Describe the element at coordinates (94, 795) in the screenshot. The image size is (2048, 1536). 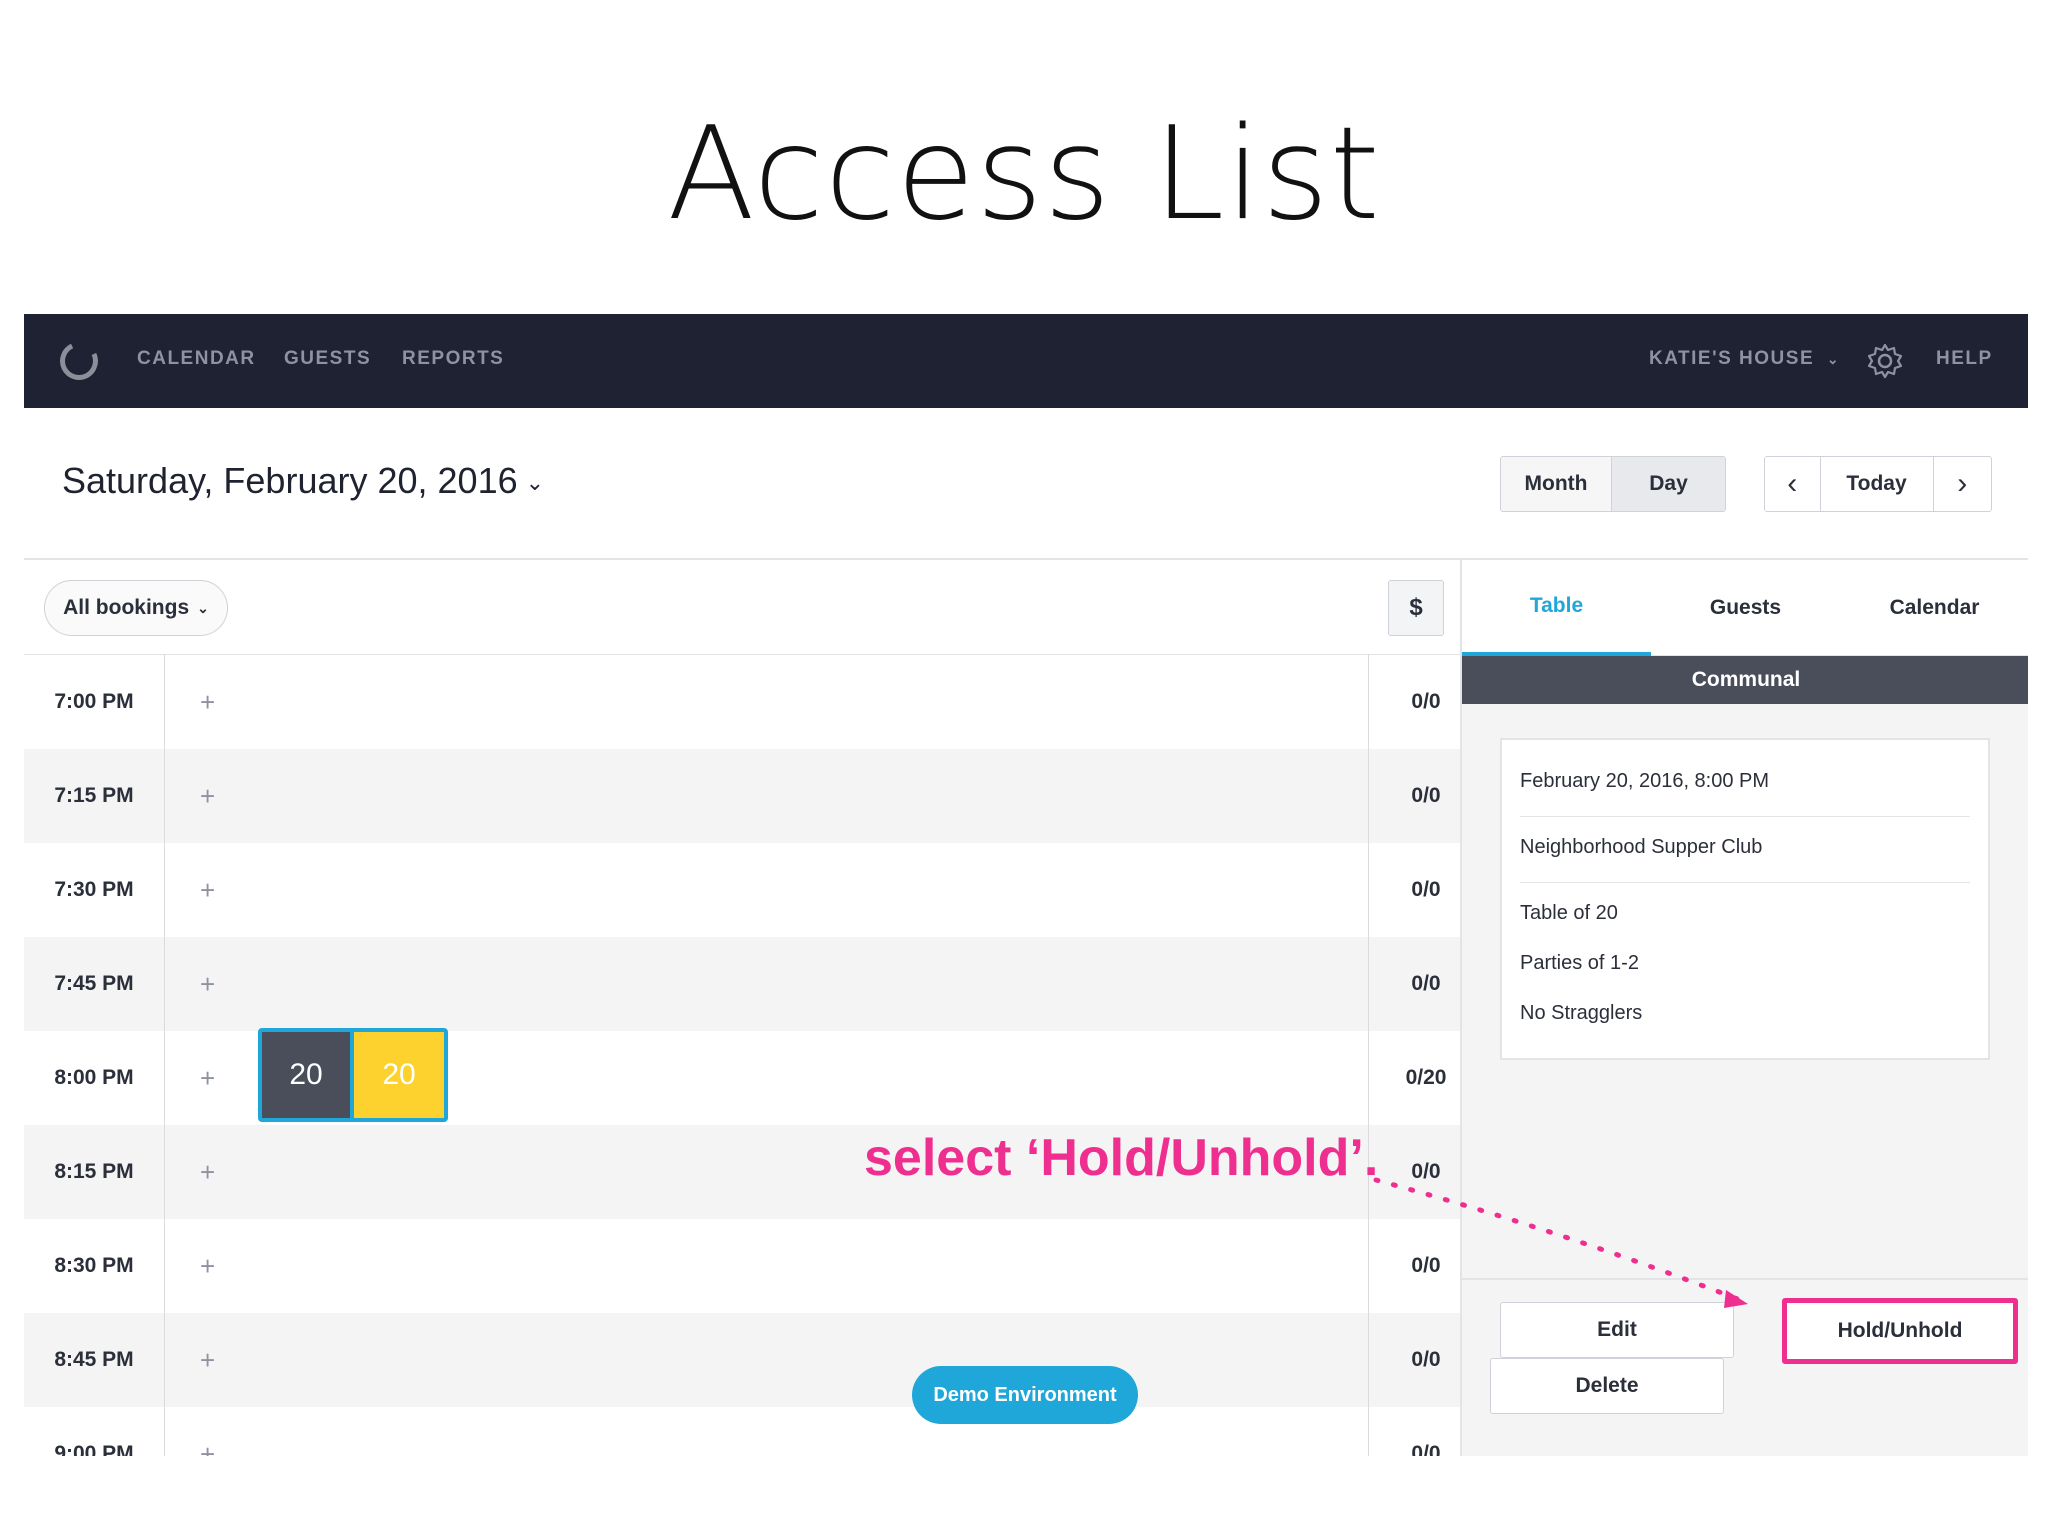
I see `time-label: 7:15 PM` at that location.